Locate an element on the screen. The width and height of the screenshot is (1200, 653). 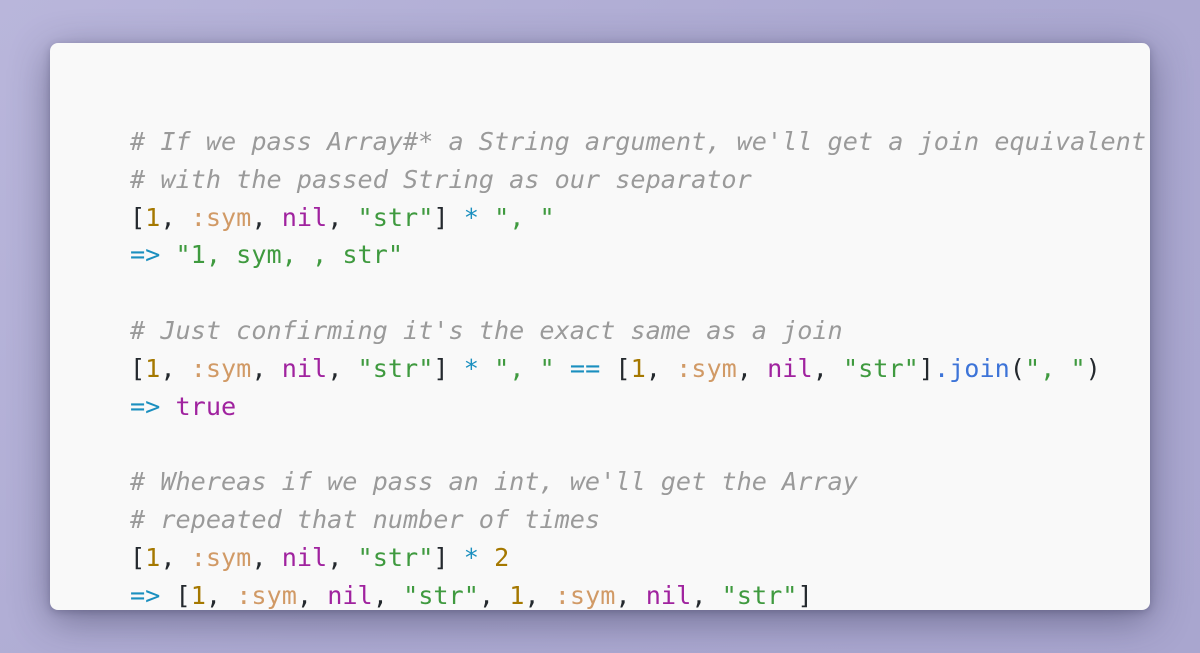
comment-token: # repeated that number of times is located at coordinates (365, 519).